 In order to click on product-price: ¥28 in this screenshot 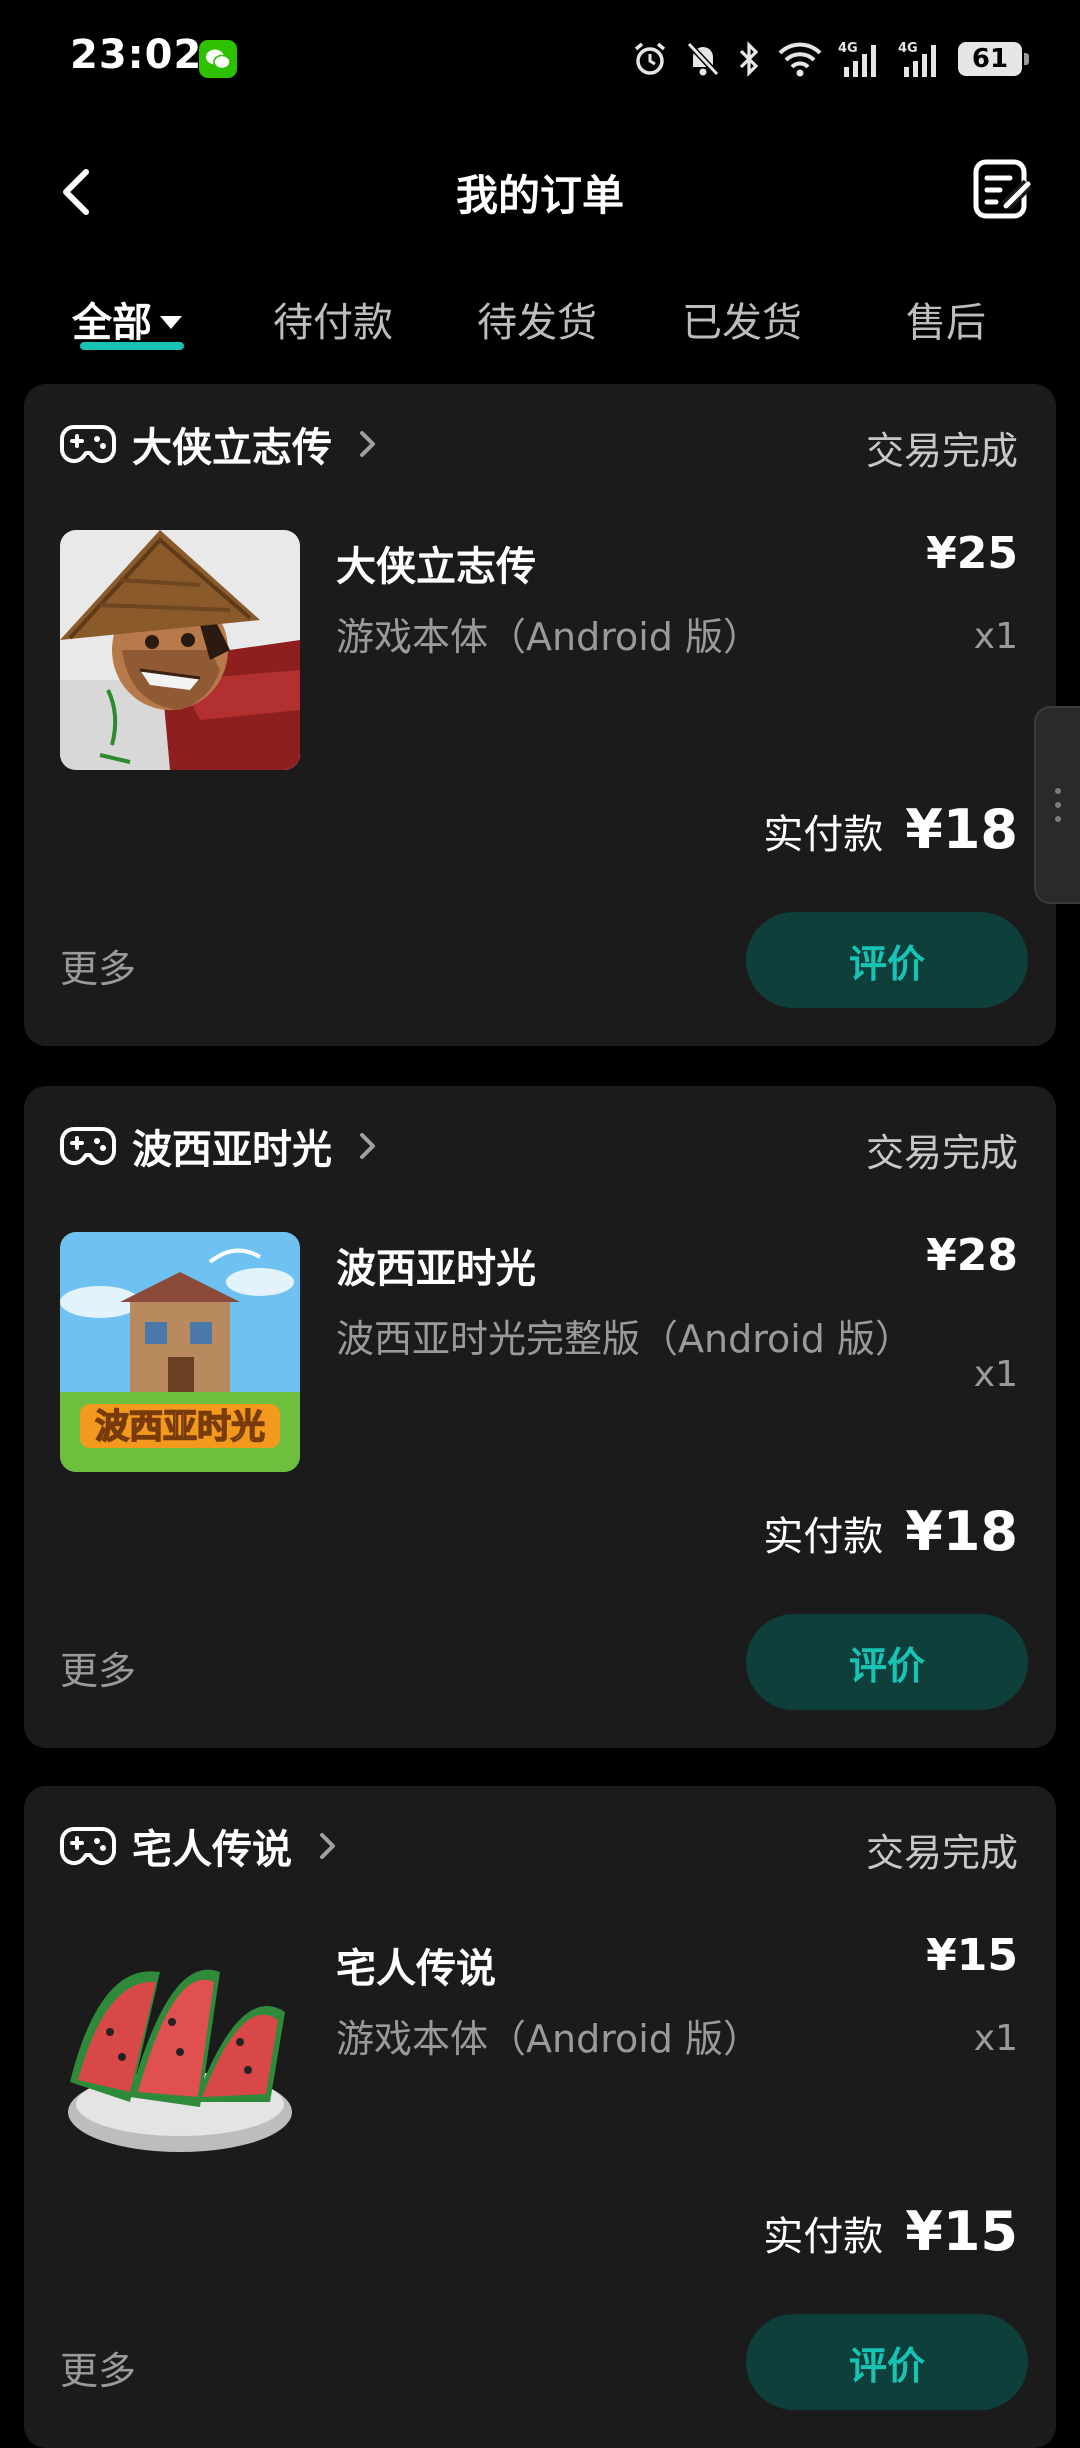, I will do `click(972, 1255)`.